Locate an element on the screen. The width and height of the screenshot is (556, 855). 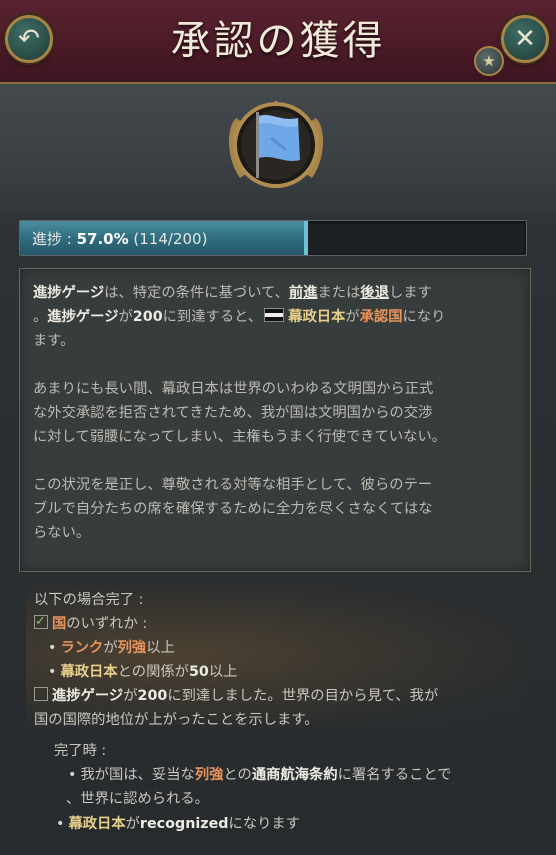
condition-rank: • ランクが列強以上 is located at coordinates (111, 648).